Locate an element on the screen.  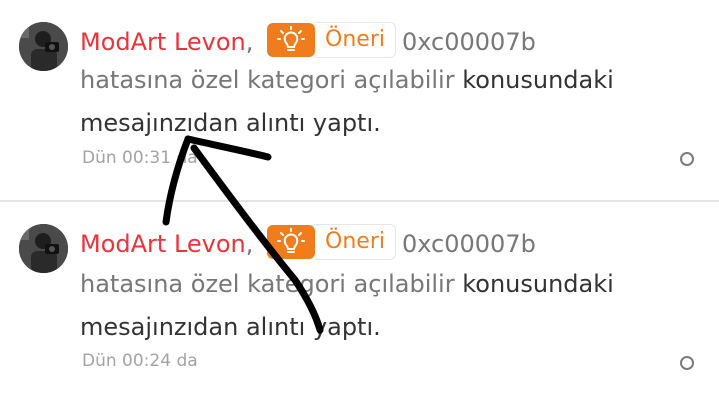
timestamp: Dün 00:31 da is located at coordinates (140, 158).